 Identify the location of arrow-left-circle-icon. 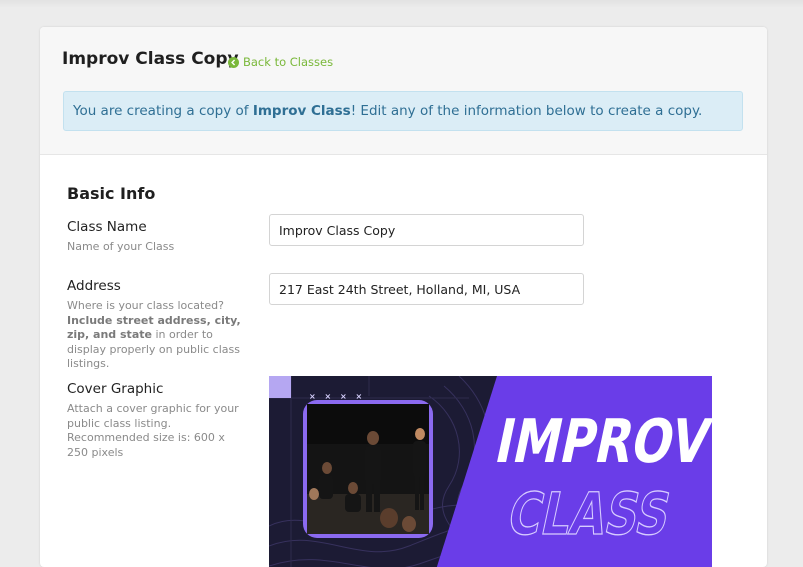
(233, 62).